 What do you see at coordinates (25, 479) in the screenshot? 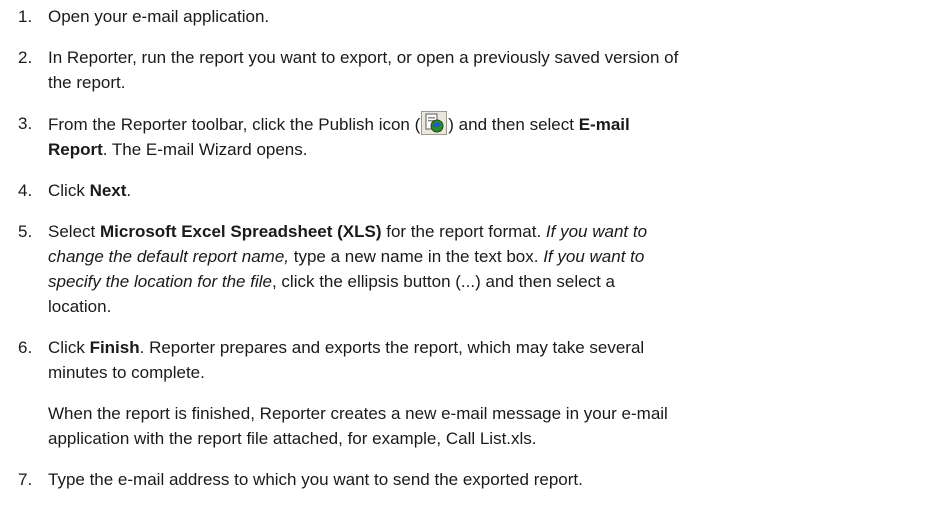
I see `step-number: 7.` at bounding box center [25, 479].